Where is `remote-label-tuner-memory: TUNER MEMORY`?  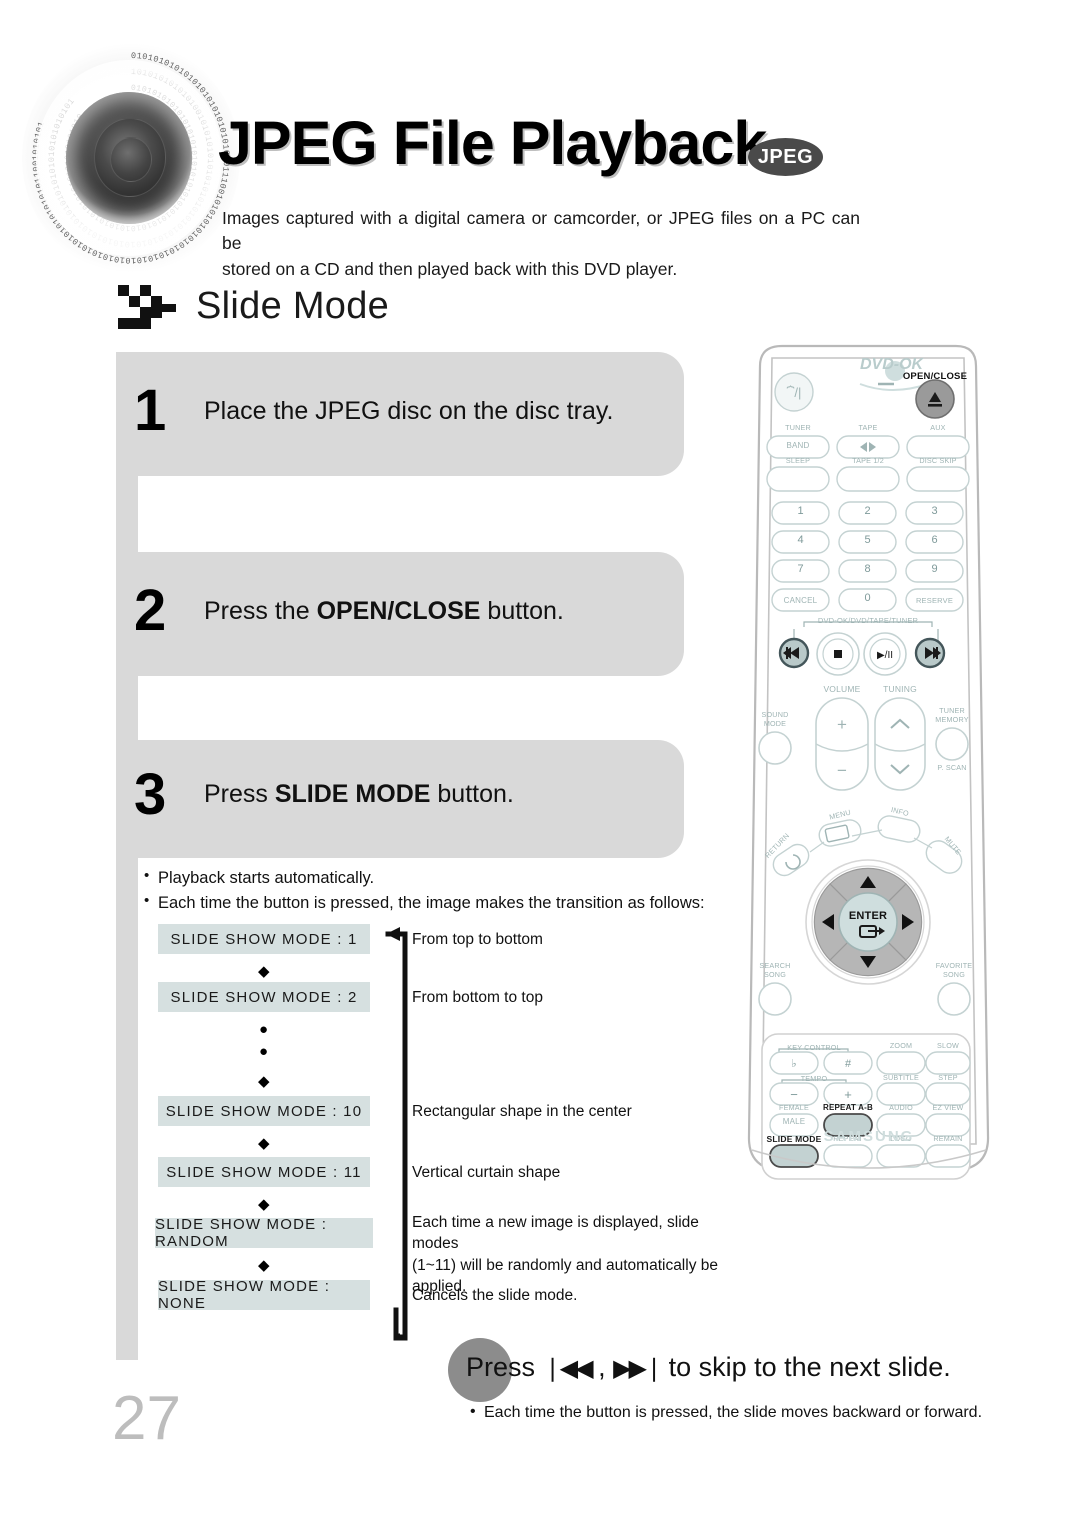
remote-label-tuner-memory: TUNER MEMORY is located at coordinates (952, 715).